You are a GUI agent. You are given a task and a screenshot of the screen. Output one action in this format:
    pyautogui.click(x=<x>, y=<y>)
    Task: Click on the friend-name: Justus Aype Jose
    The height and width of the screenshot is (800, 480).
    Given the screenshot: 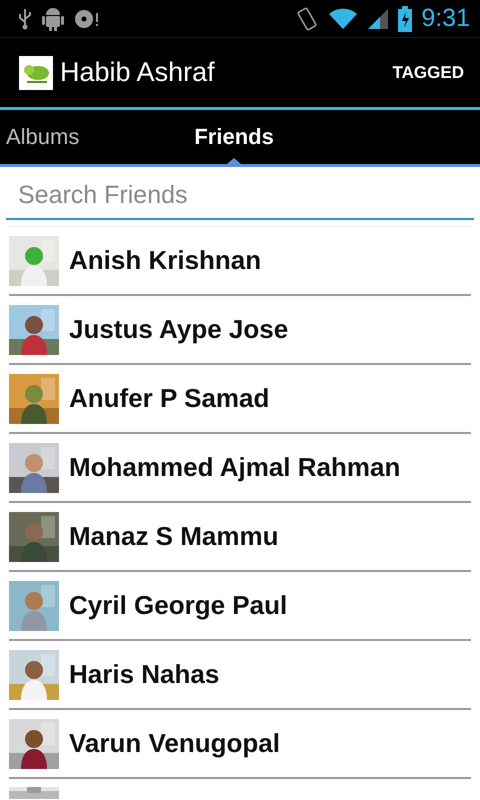 What is the action you would take?
    pyautogui.click(x=178, y=329)
    